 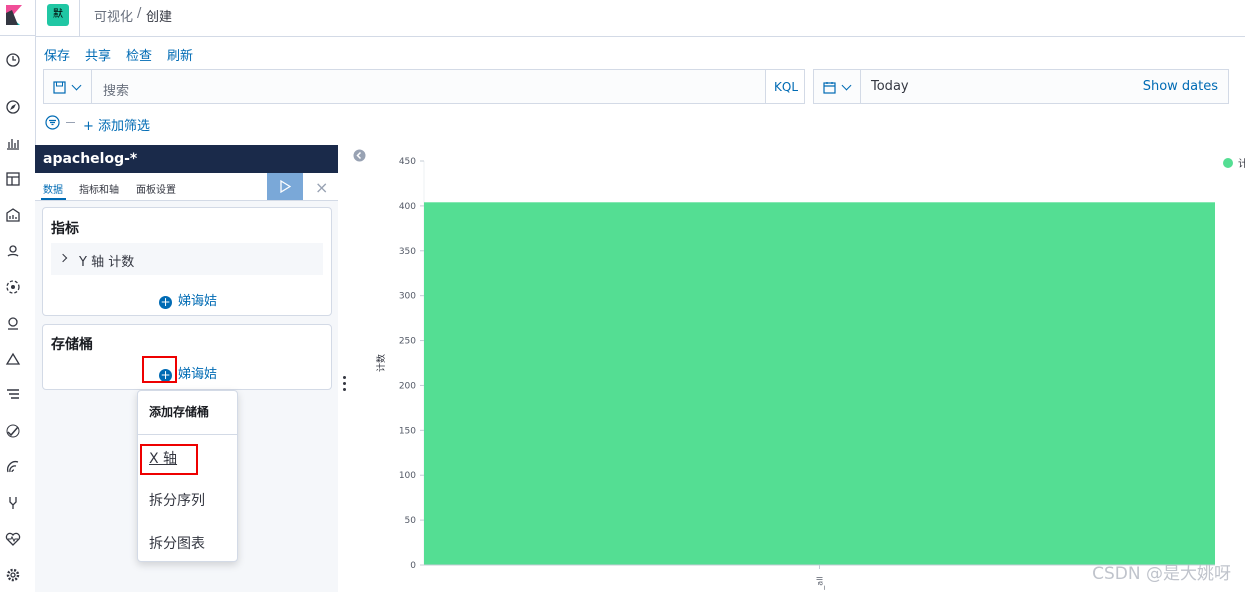 I want to click on ml-icon, so click(x=13, y=287).